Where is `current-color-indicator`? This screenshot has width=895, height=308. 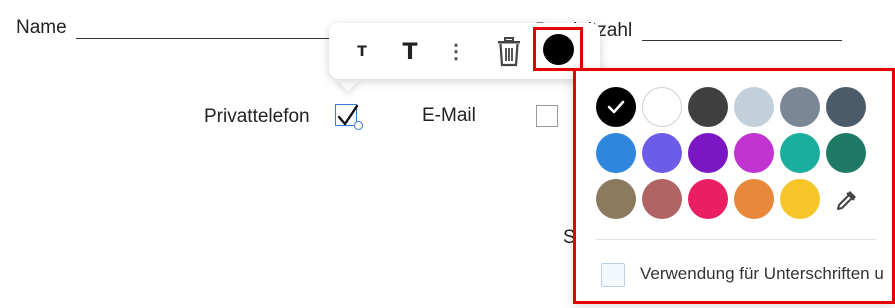 current-color-indicator is located at coordinates (558, 49).